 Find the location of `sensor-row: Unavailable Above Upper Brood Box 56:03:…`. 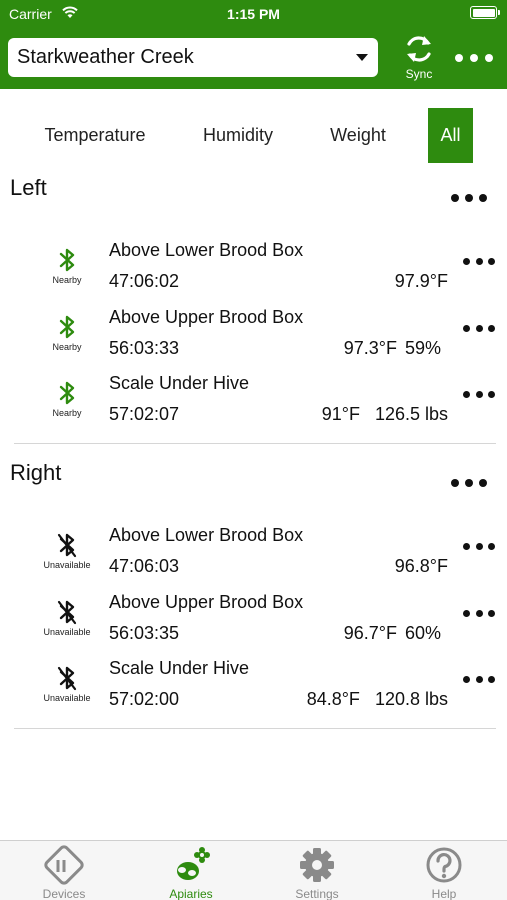

sensor-row: Unavailable Above Upper Brood Box 56:03:… is located at coordinates (253, 623).